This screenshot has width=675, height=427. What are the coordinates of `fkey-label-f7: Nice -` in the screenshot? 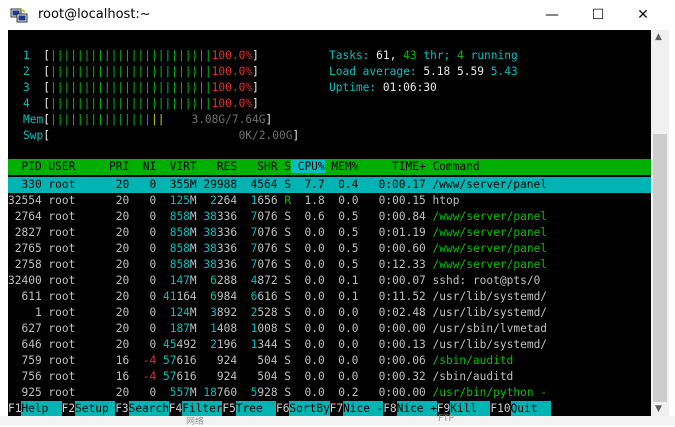 It's located at (363, 408).